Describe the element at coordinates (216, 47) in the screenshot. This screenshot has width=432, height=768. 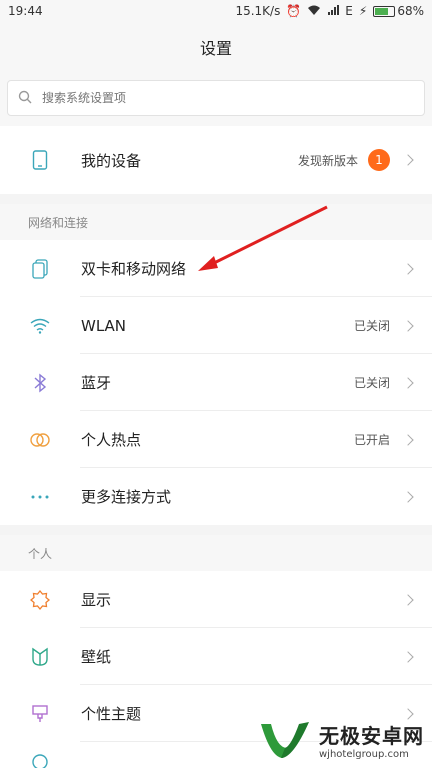
I see `page-title: 设置` at that location.